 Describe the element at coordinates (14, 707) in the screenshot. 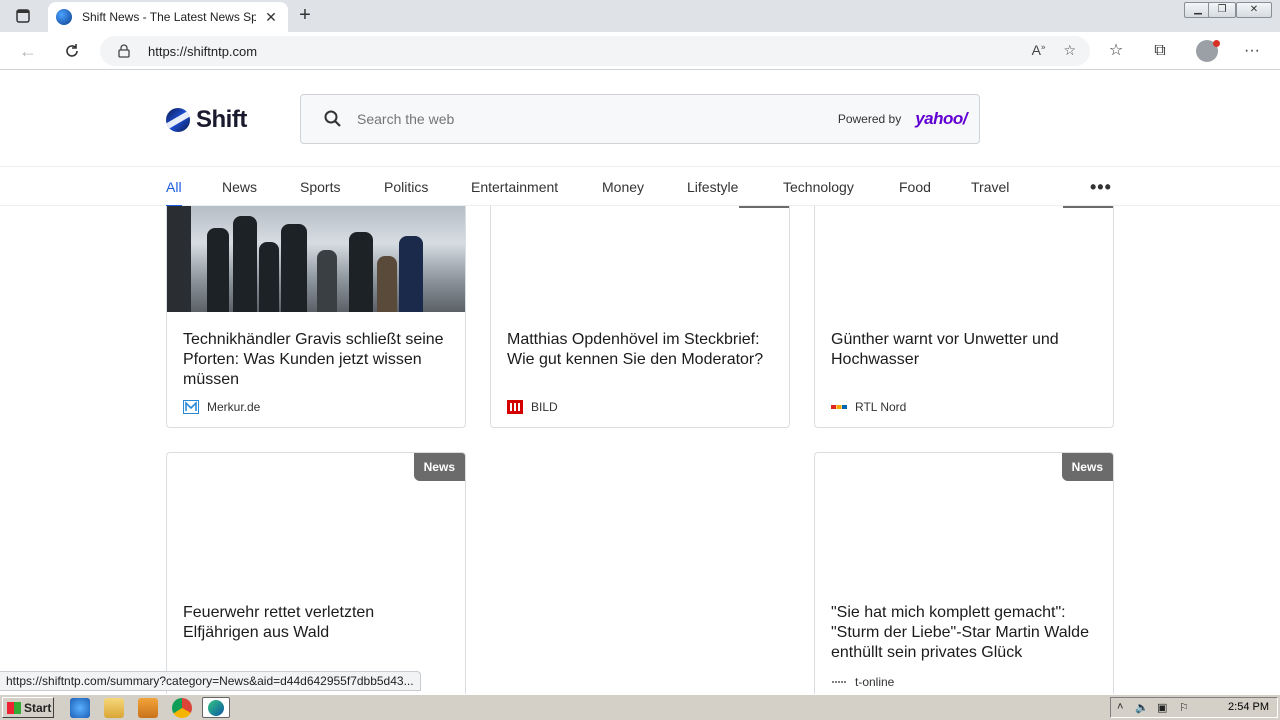

I see `windows-flag-icon` at that location.